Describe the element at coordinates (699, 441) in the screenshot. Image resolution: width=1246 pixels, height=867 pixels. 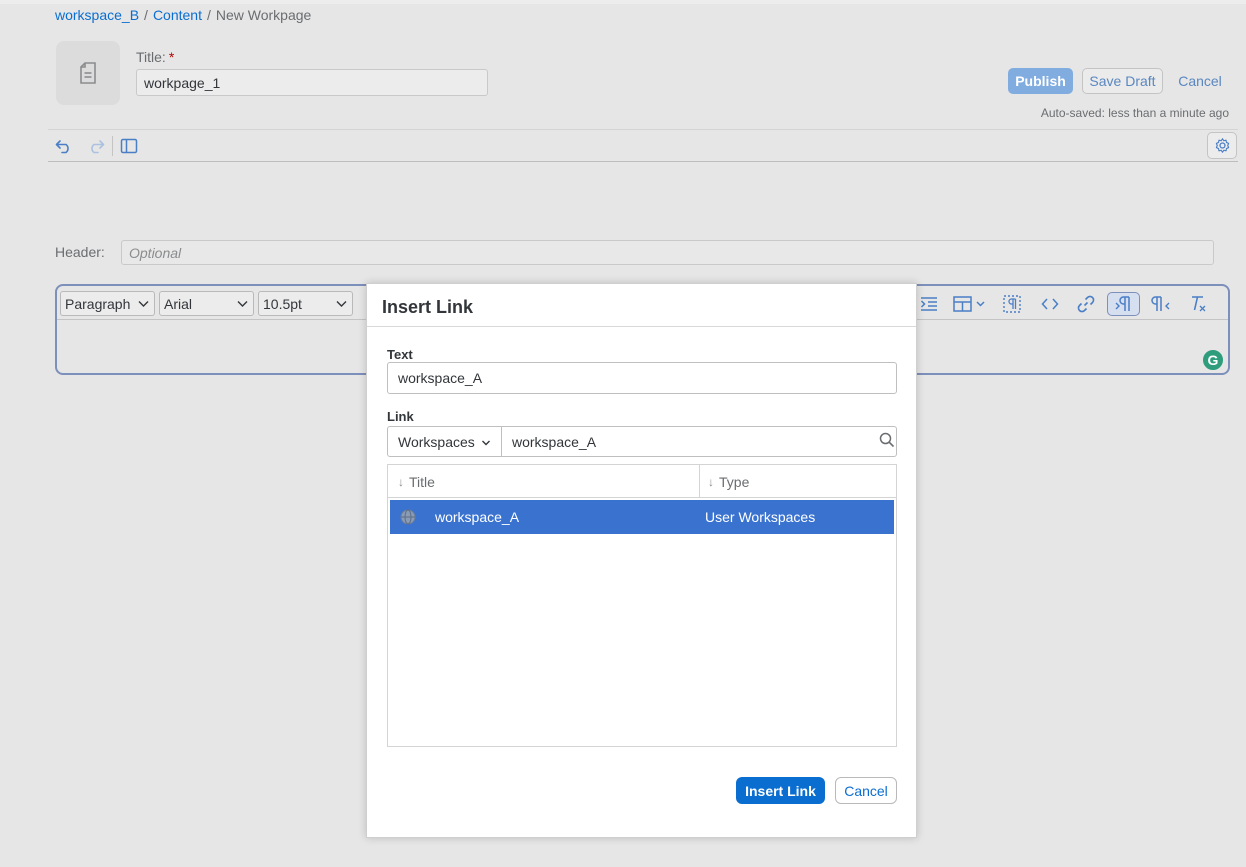
I see `link-search-input` at that location.